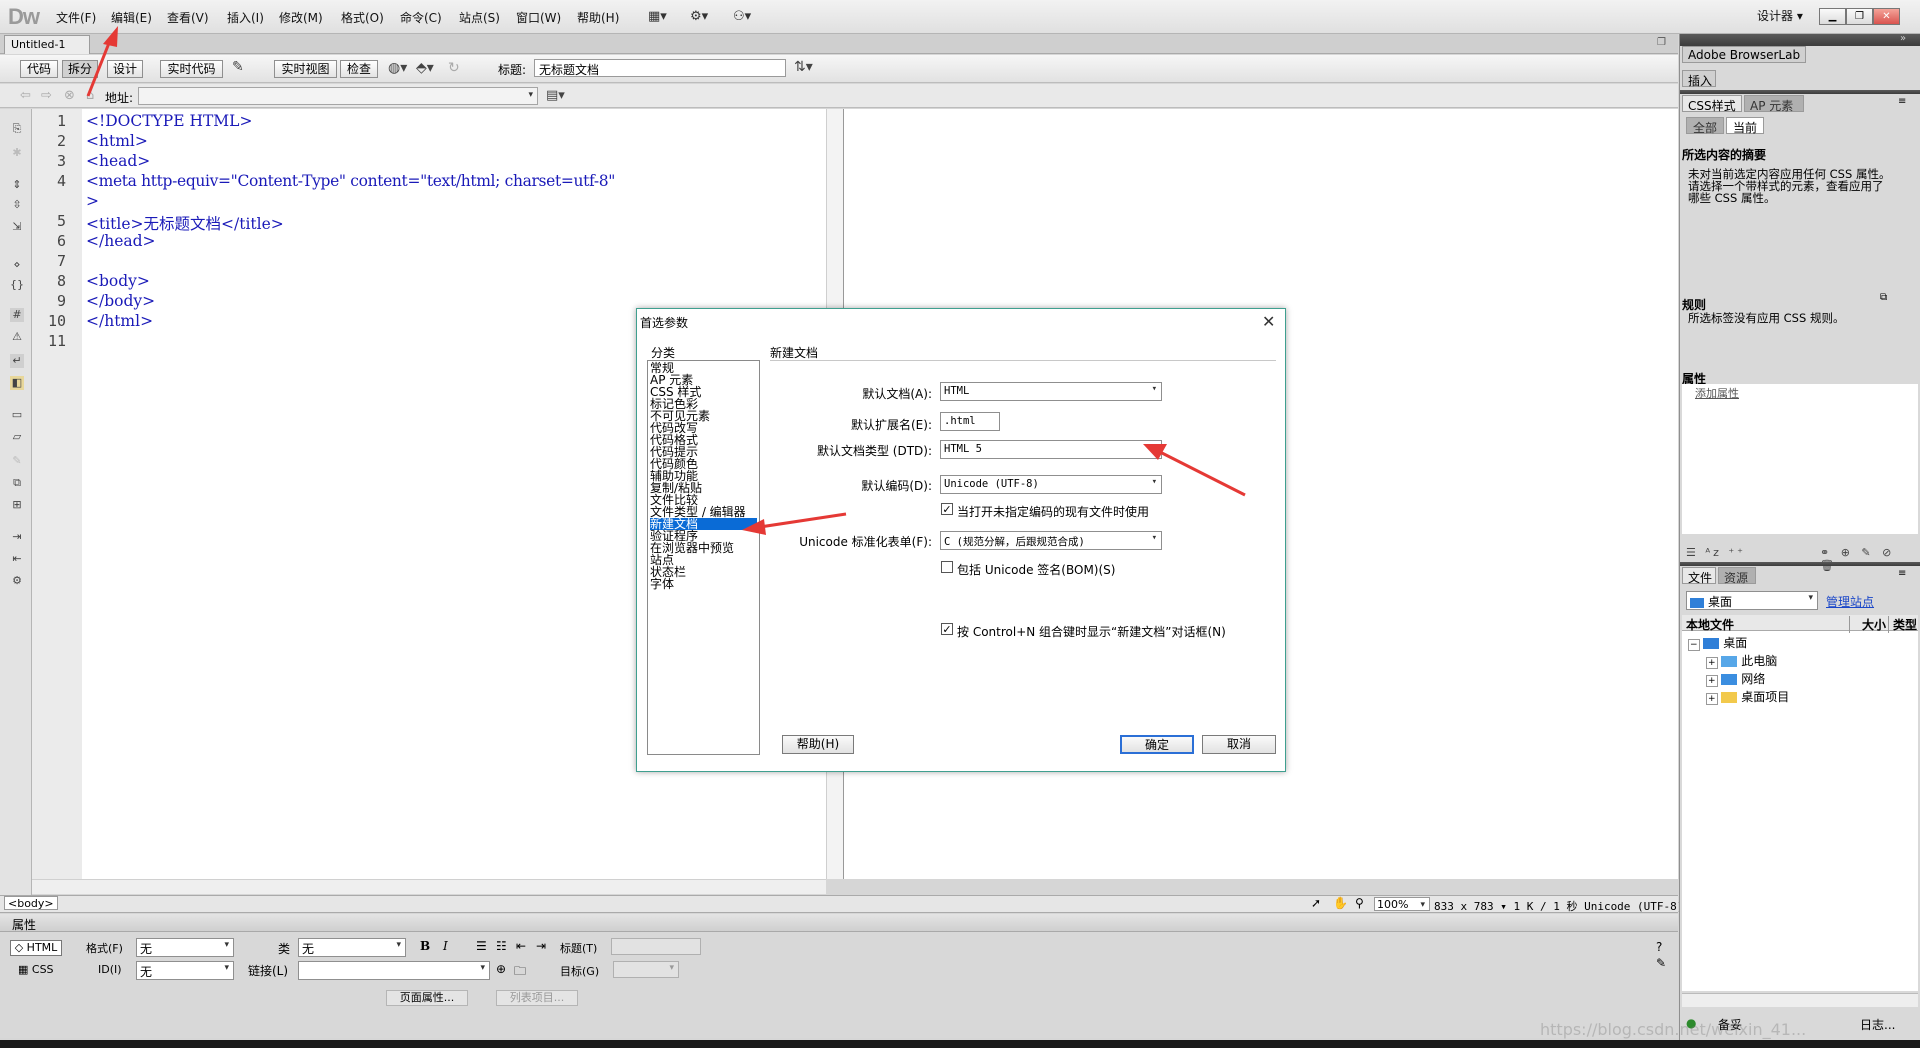  Describe the element at coordinates (421, 17) in the screenshot. I see `menu-commands: 命令(C)` at that location.